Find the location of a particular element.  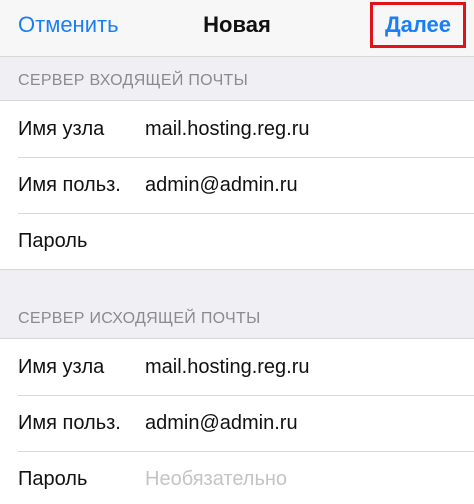

next-button-label: Далее is located at coordinates (418, 24).